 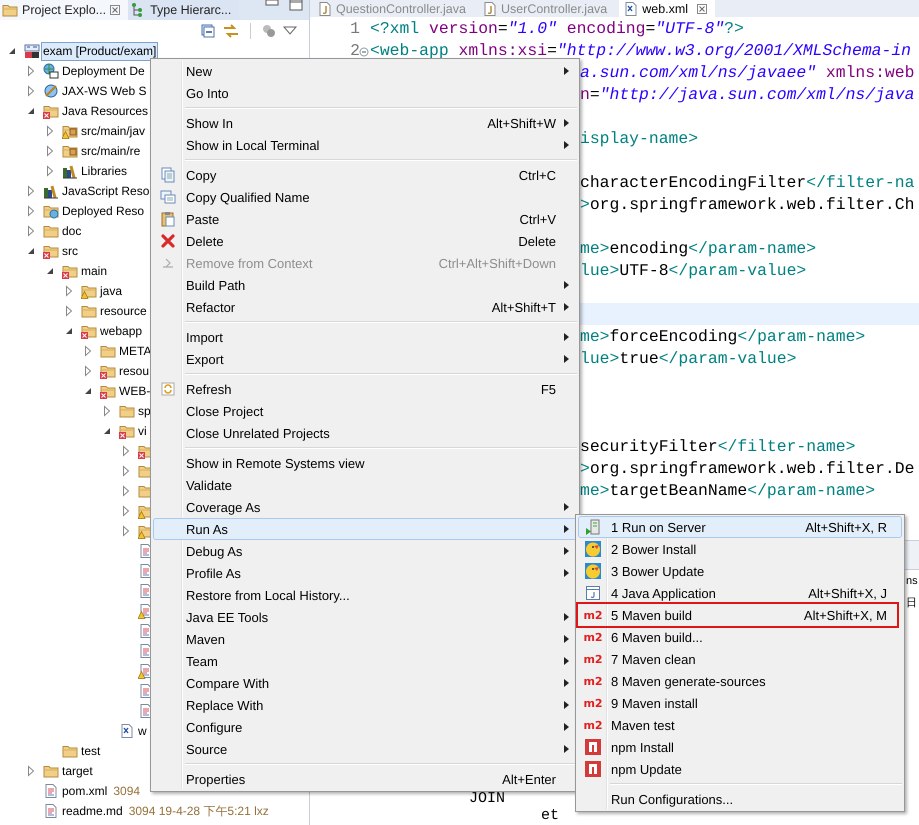 I want to click on menu-item: Source, so click(x=365, y=749).